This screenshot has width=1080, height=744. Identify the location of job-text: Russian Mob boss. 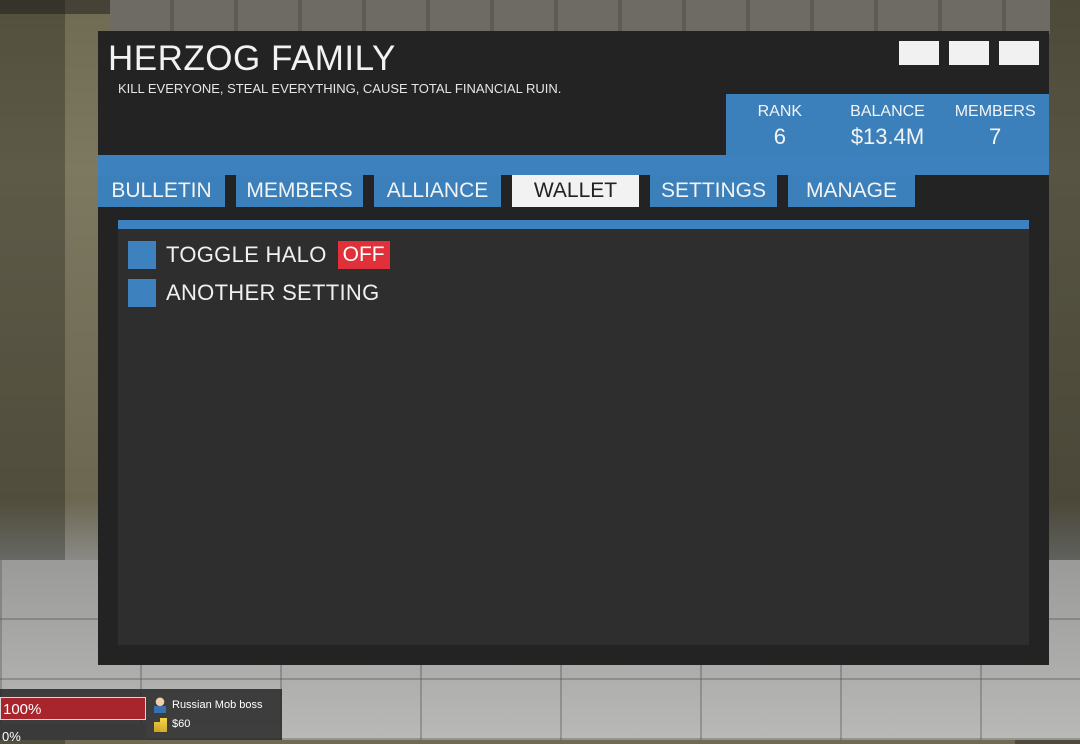
(217, 705).